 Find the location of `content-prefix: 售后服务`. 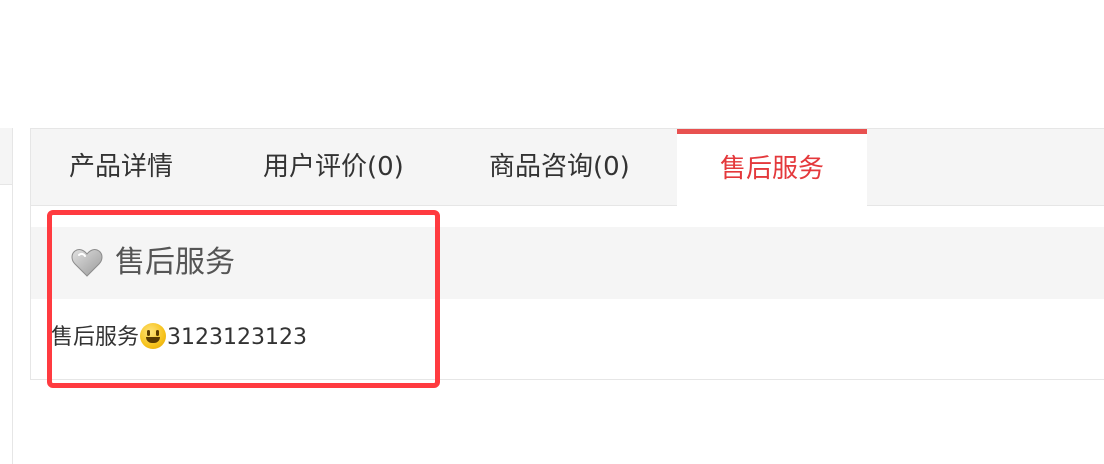

content-prefix: 售后服务 is located at coordinates (95, 337).